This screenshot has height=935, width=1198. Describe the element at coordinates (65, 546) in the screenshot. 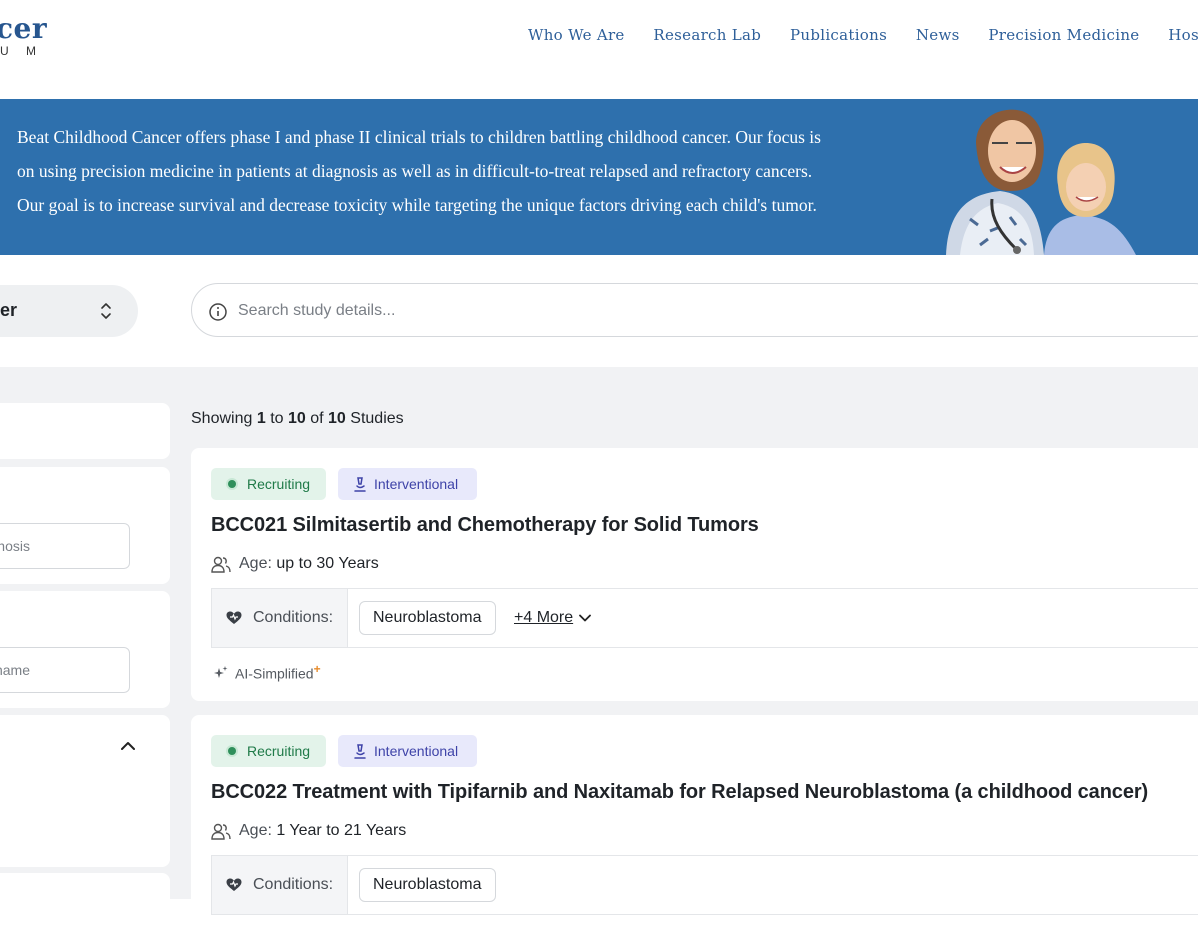

I see `diagnosis-input: iagnosis` at that location.